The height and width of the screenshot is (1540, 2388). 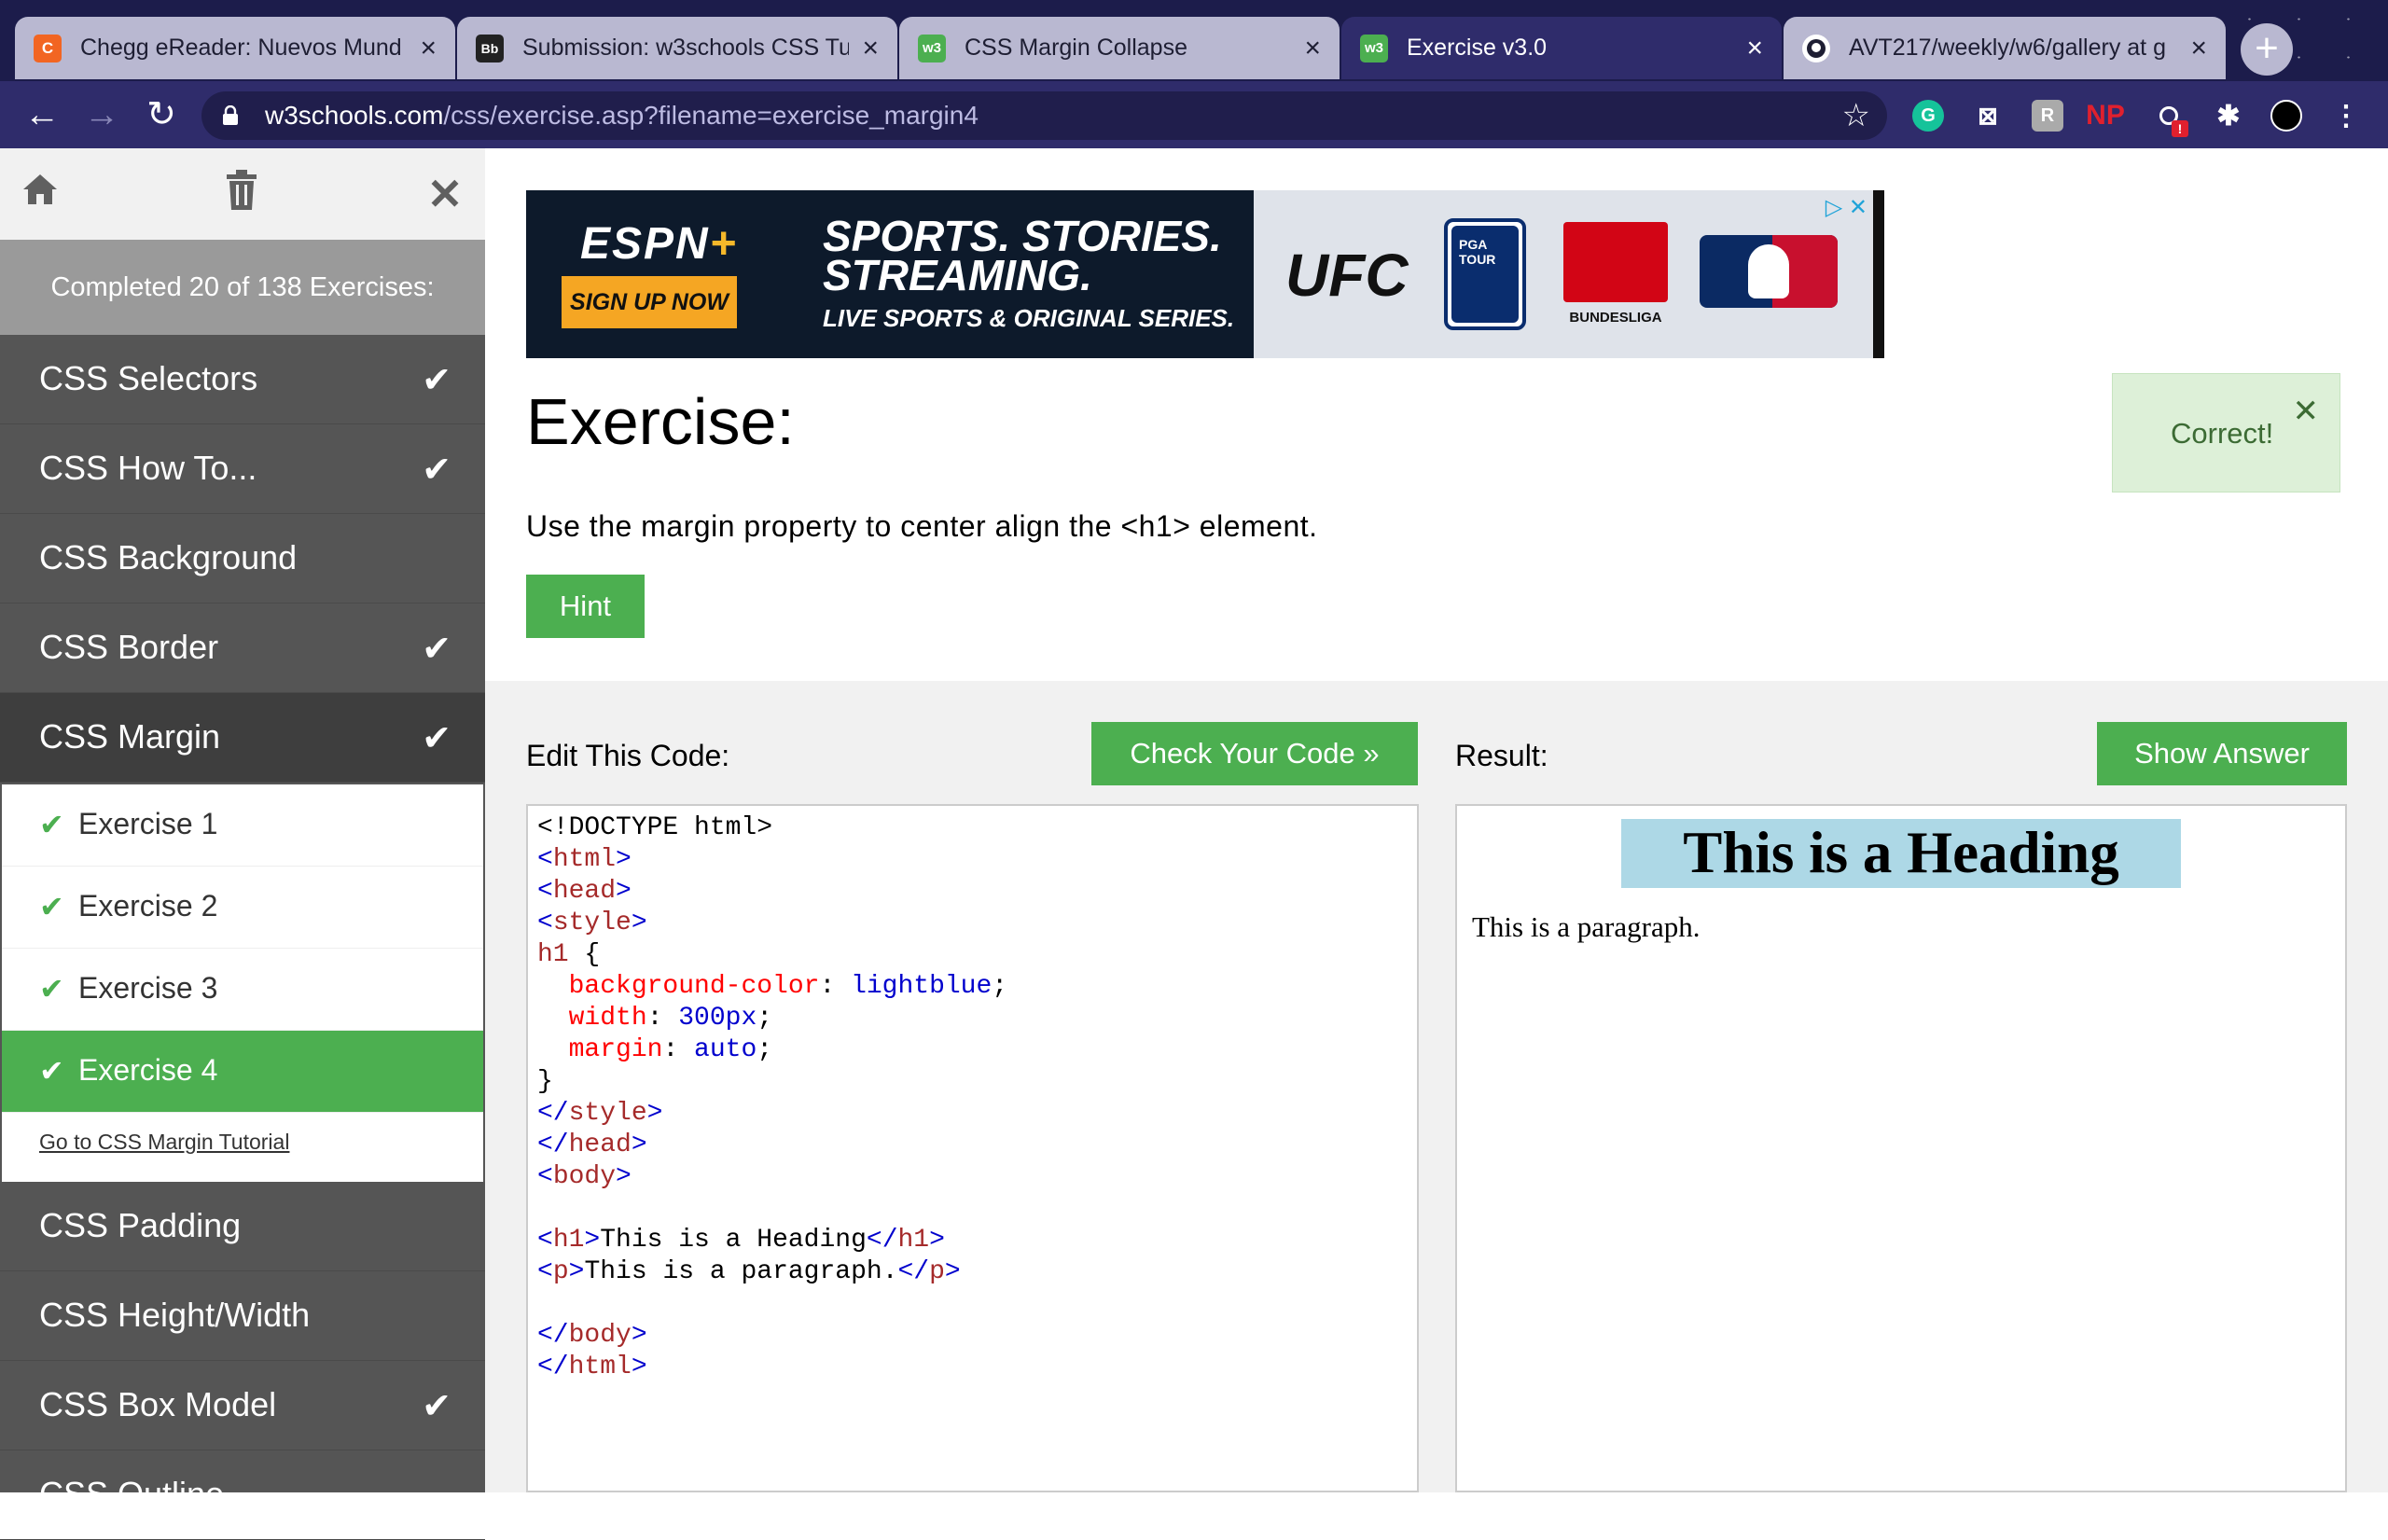 I want to click on result-label: Result:, so click(x=1501, y=755).